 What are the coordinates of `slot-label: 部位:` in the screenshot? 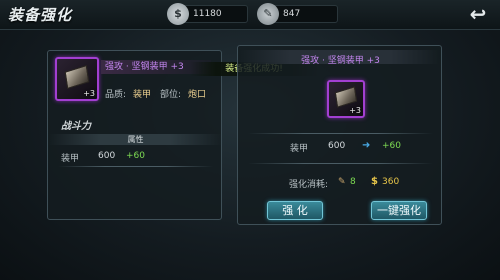 It's located at (171, 95).